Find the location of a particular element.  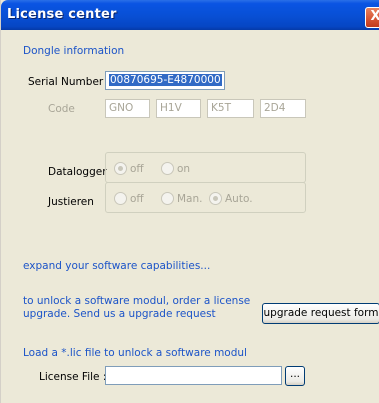

window-title: License center is located at coordinates (62, 14).